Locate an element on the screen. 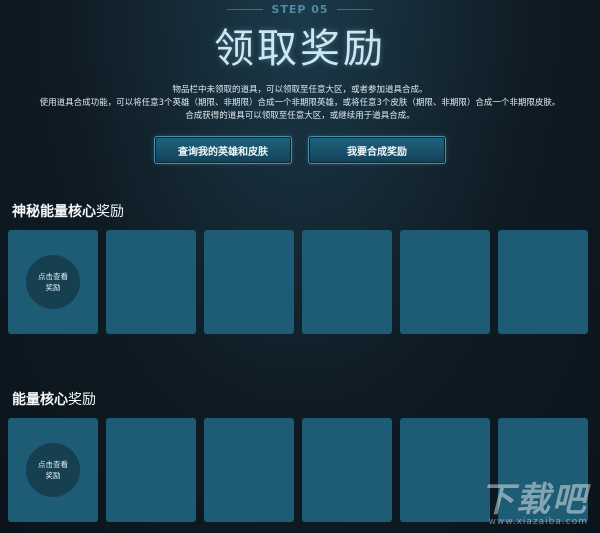 This screenshot has width=600, height=533. section-title-bold: 能量核心 is located at coordinates (40, 400).